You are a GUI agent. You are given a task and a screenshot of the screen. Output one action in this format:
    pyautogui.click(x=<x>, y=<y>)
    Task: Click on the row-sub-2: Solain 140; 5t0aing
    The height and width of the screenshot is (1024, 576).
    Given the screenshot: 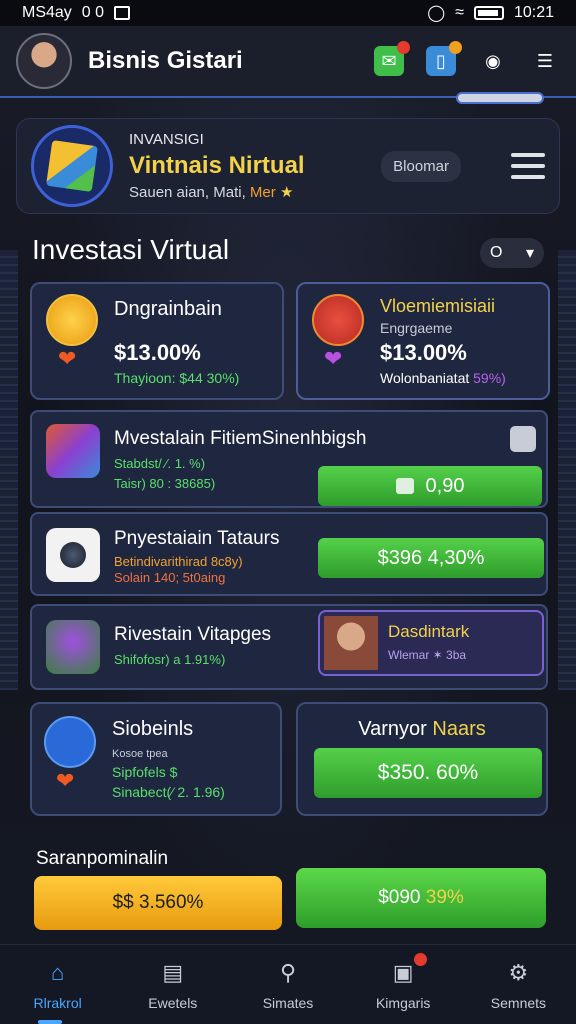 What is the action you would take?
    pyautogui.click(x=170, y=577)
    